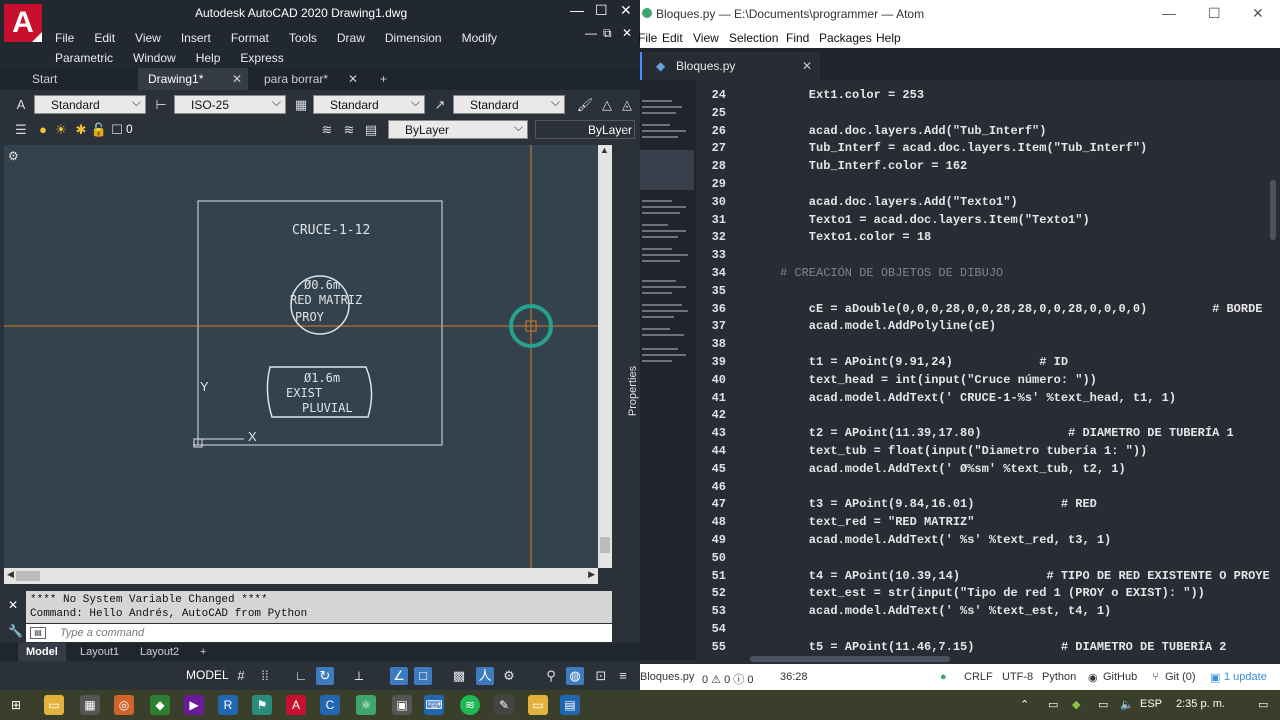 This screenshot has height=720, width=1280. I want to click on menu-format: Format, so click(250, 38).